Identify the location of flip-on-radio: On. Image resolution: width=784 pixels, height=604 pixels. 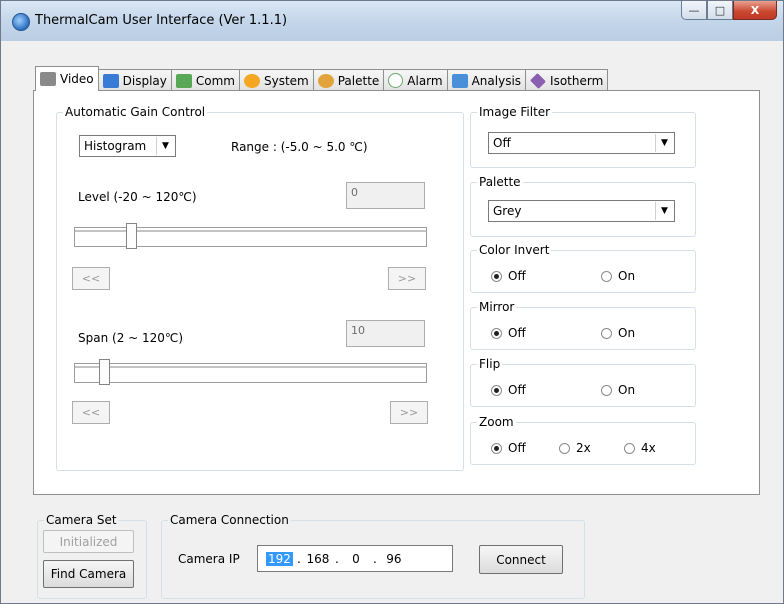
(618, 390).